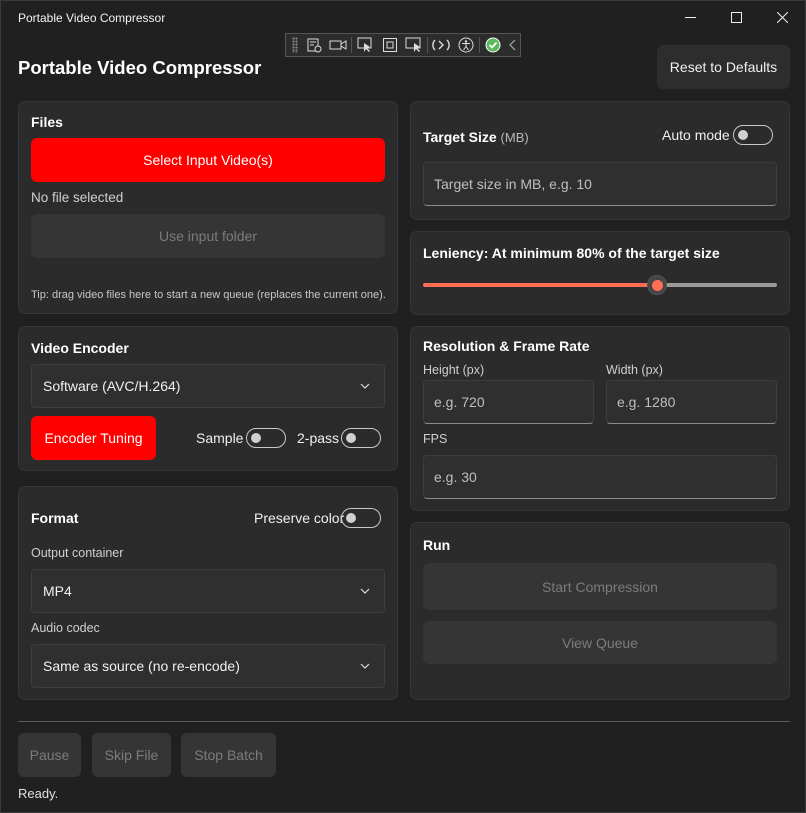 Image resolution: width=806 pixels, height=813 pixels. What do you see at coordinates (600, 586) in the screenshot?
I see `start-compression-button: Start Compression` at bounding box center [600, 586].